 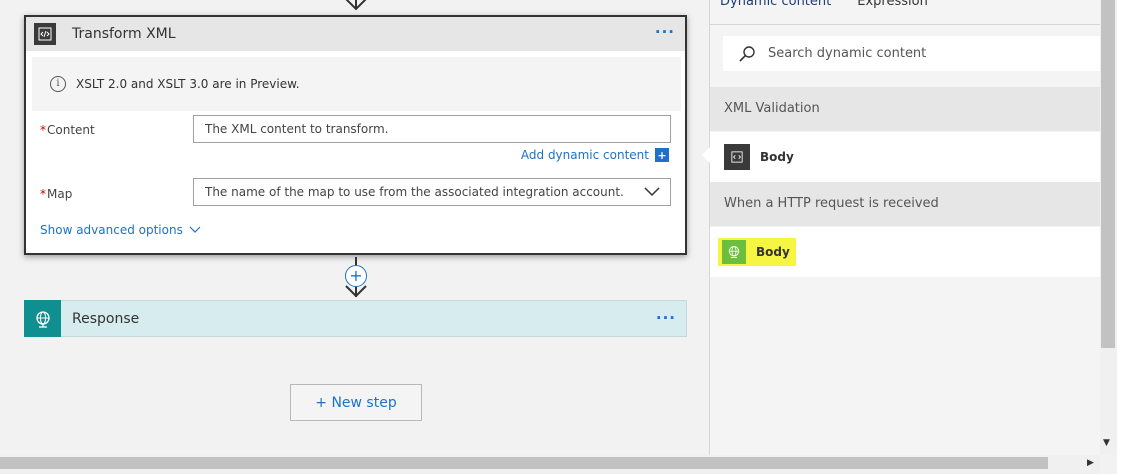 I want to click on map-label: *Map, so click(x=56, y=194).